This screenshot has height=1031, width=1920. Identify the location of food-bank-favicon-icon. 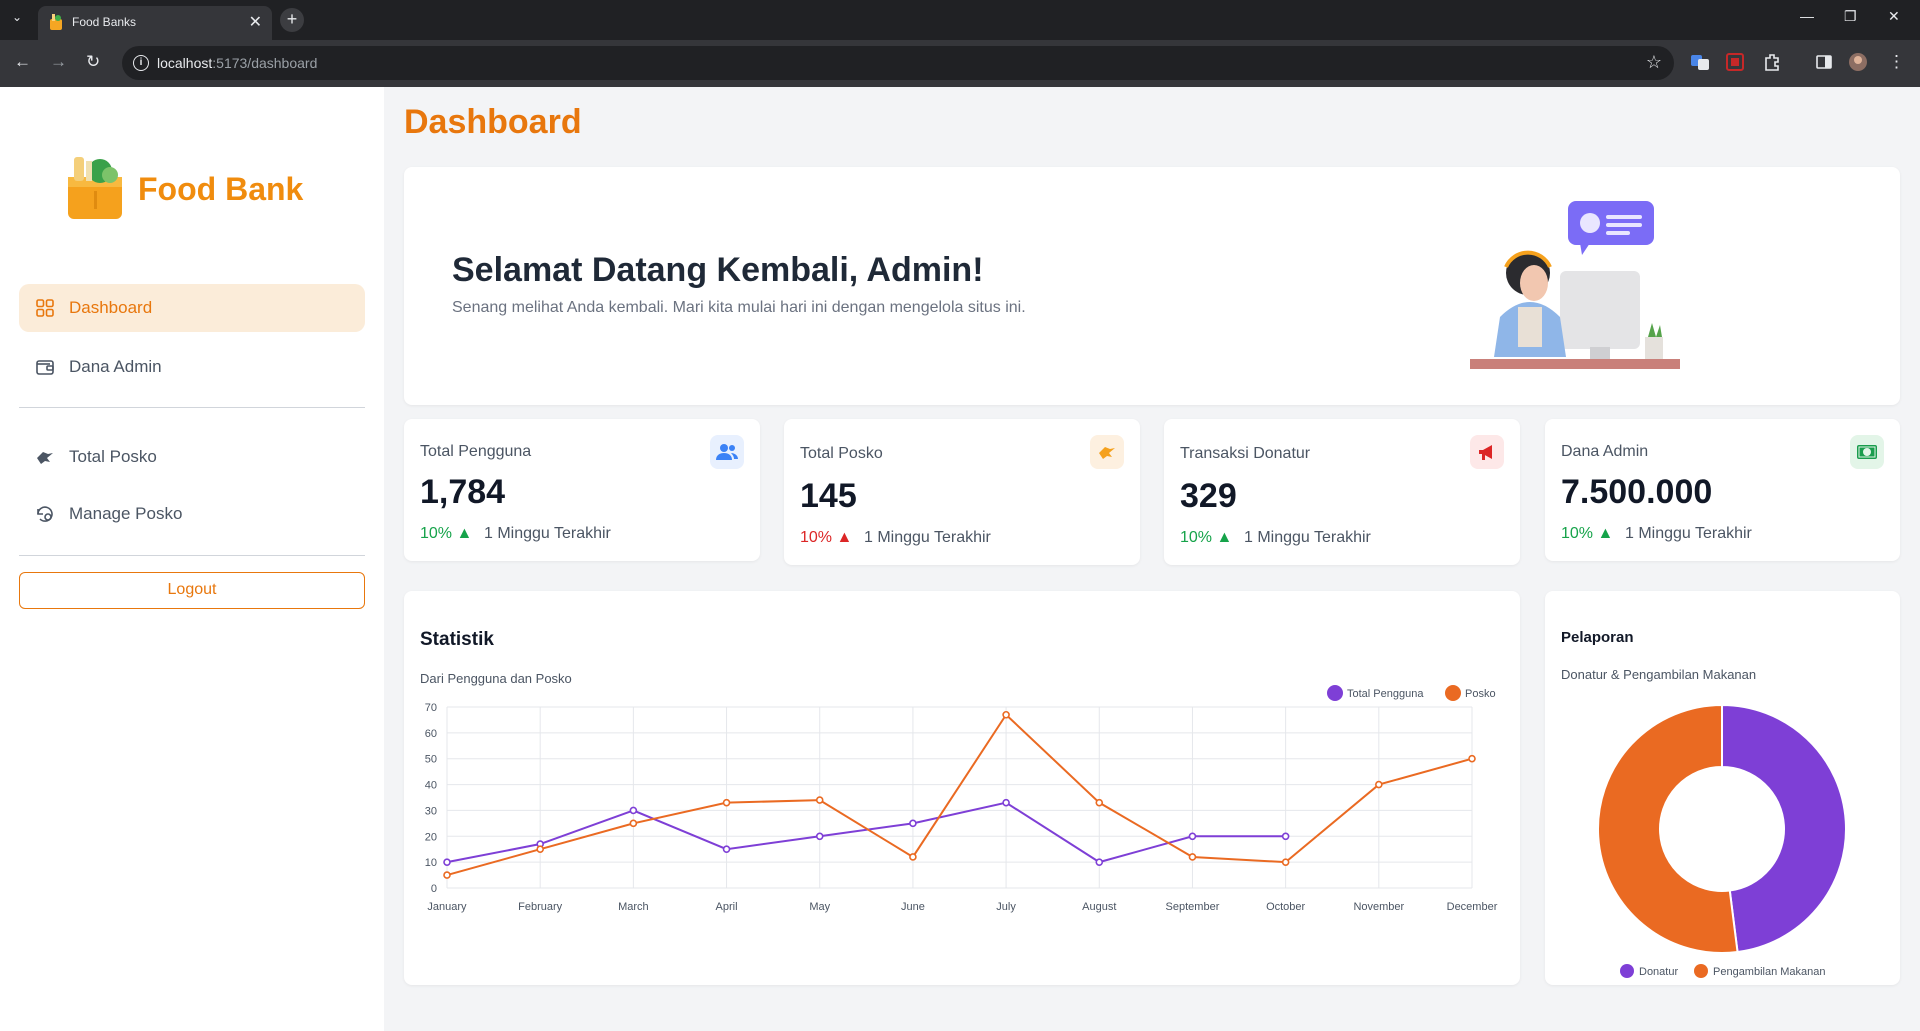
(56, 22).